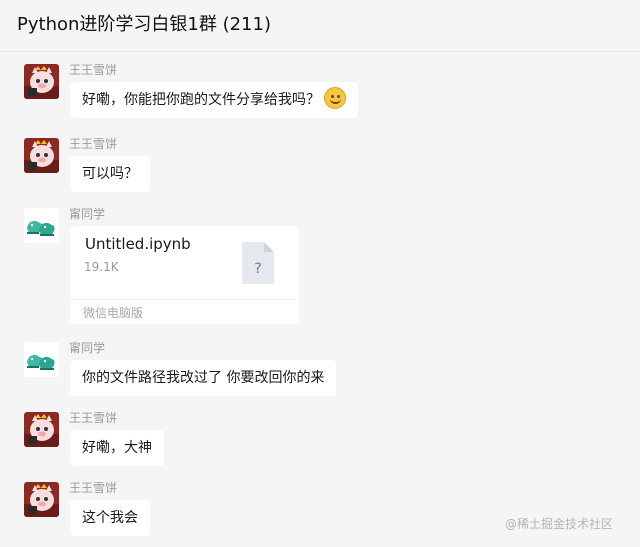 The image size is (640, 547). I want to click on chat-title: Python进阶学习白银1群 (211), so click(144, 24).